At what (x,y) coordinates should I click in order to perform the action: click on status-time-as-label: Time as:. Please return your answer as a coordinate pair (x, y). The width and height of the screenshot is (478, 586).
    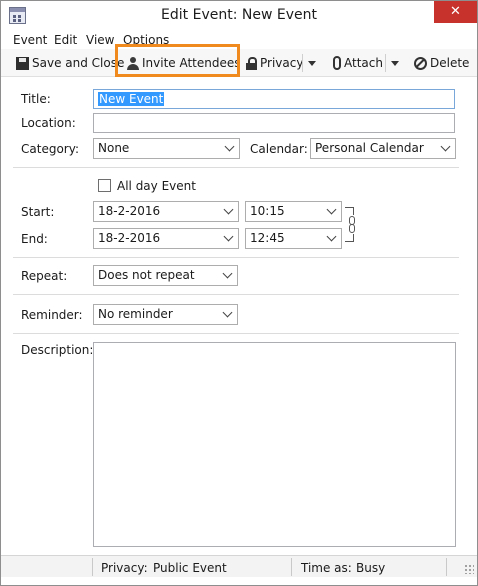
    Looking at the image, I should click on (326, 568).